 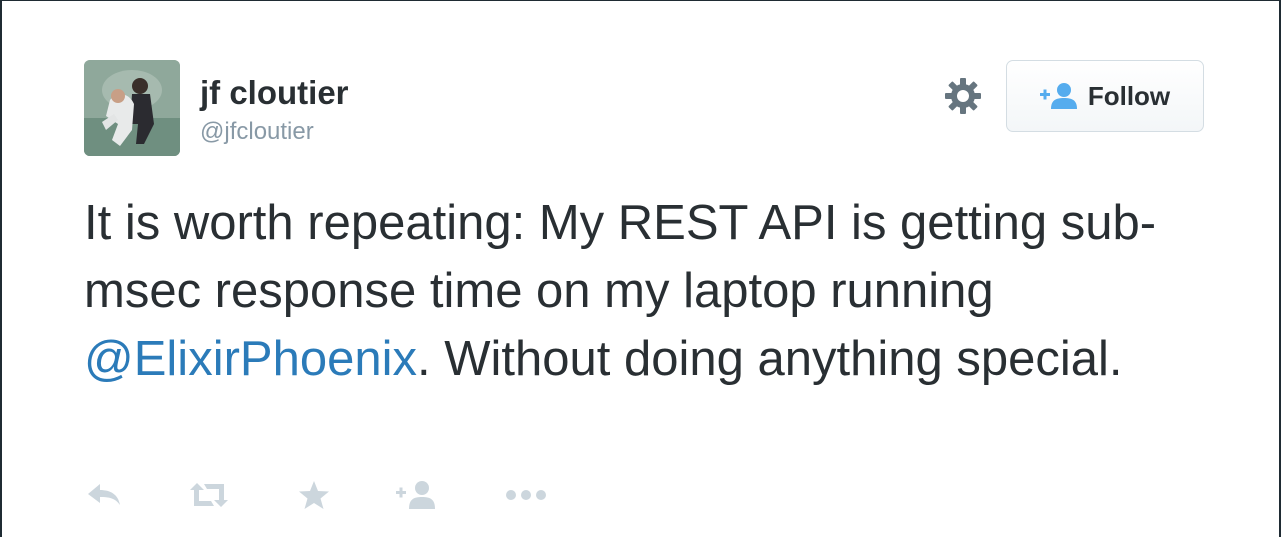 What do you see at coordinates (769, 359) in the screenshot?
I see `tweet-text-end: . Without doing anything special.` at bounding box center [769, 359].